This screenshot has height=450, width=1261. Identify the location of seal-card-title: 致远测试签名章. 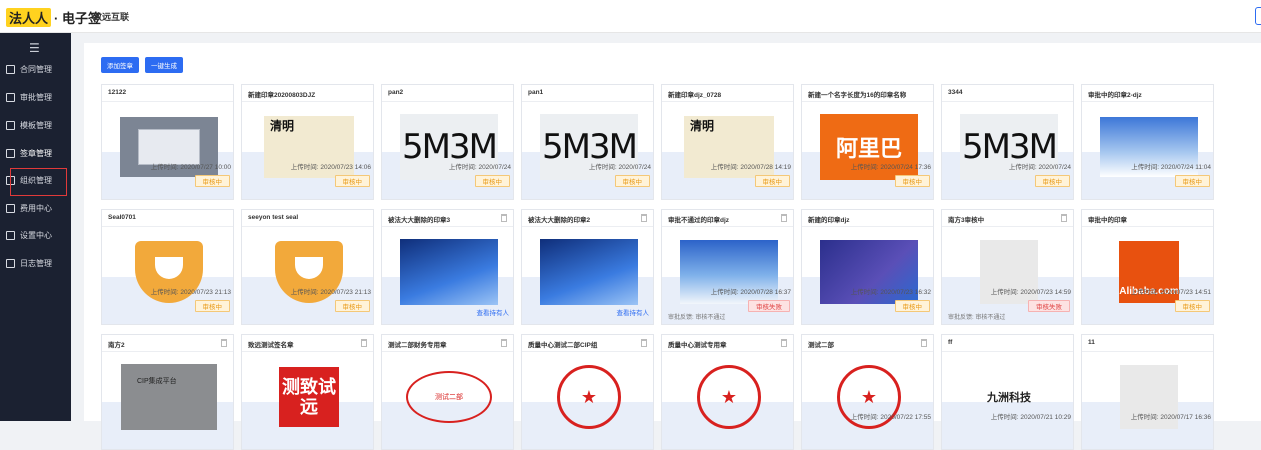
(271, 345).